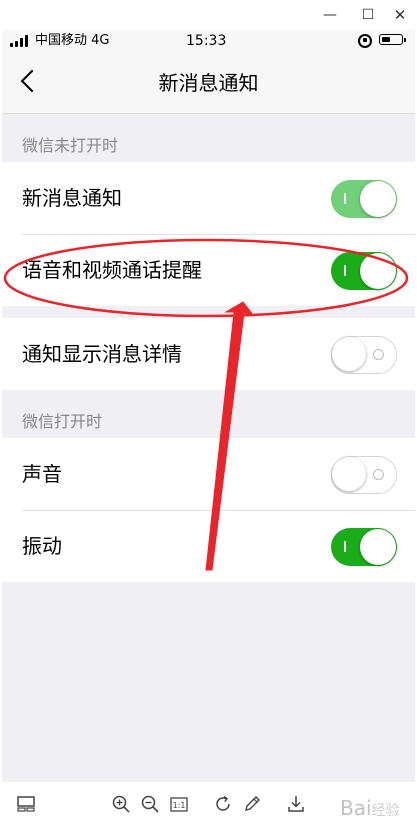 This screenshot has width=417, height=829. I want to click on watermark: Bai经验, so click(370, 808).